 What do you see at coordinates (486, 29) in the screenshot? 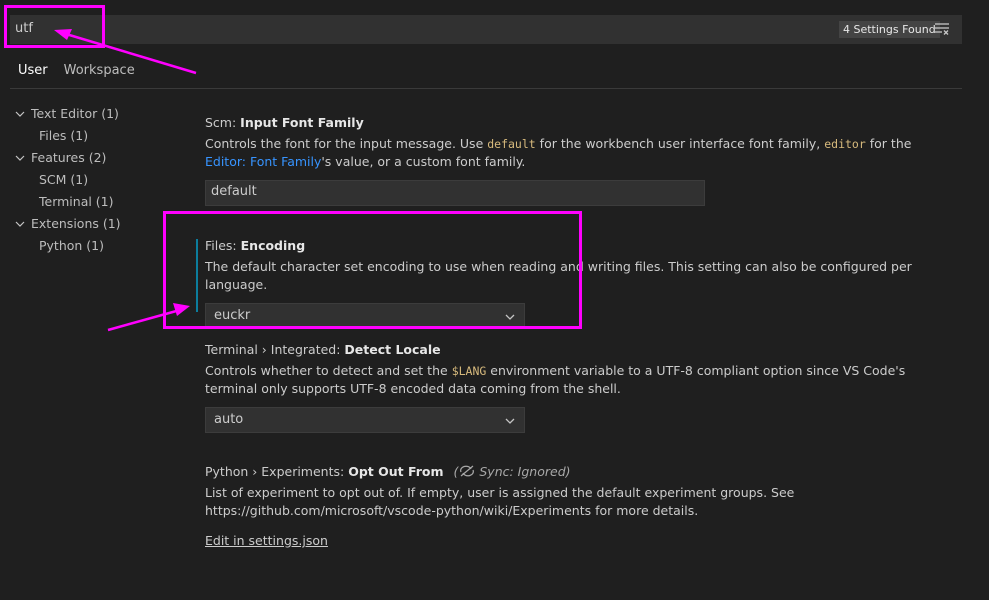
I see `settings-search-bar: utf 4 Settings Found` at bounding box center [486, 29].